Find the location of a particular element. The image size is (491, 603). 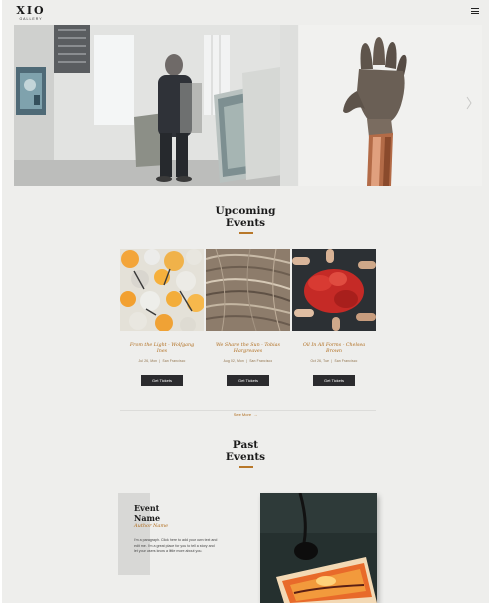

event-date-3: Oct 26, Tue is located at coordinates (320, 361).